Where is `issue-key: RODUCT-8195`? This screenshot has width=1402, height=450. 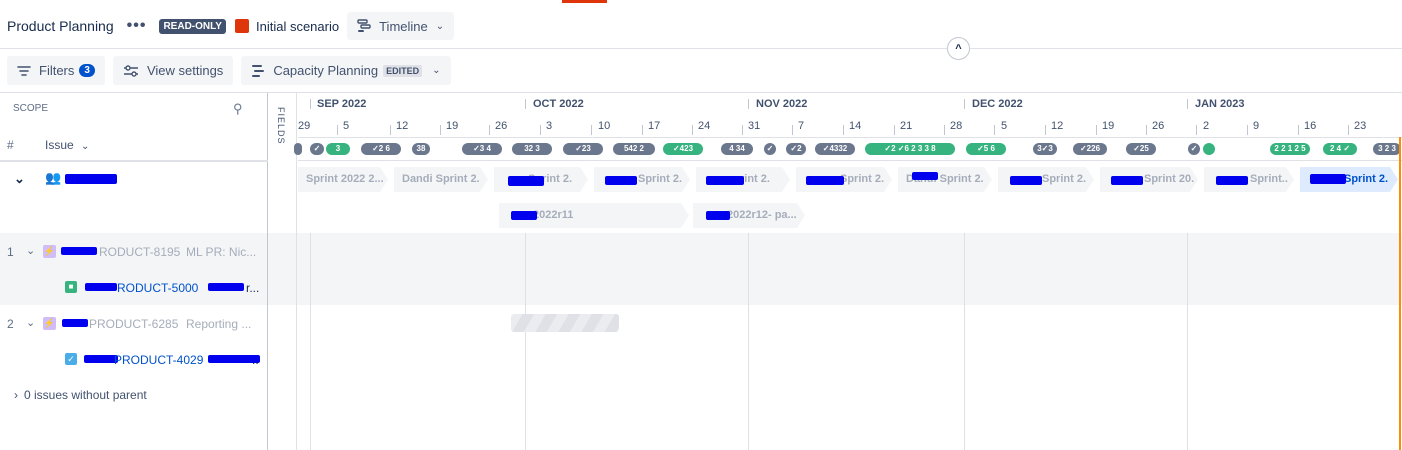 issue-key: RODUCT-8195 is located at coordinates (139, 252).